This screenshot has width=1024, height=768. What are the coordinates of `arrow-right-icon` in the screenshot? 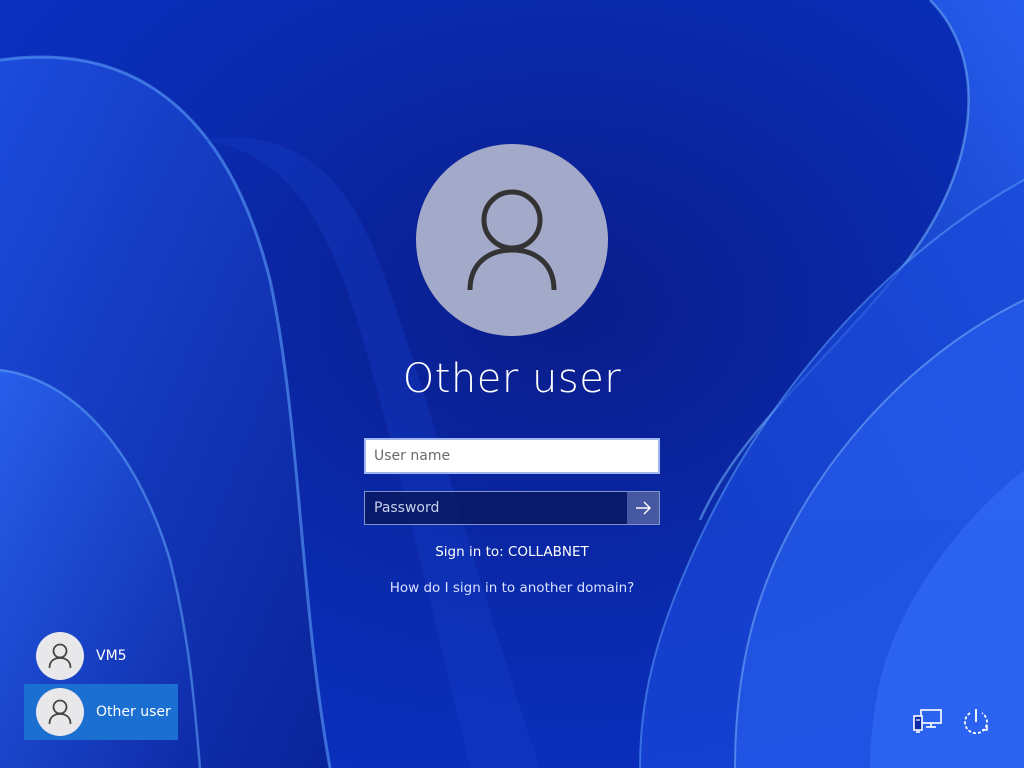 It's located at (643, 508).